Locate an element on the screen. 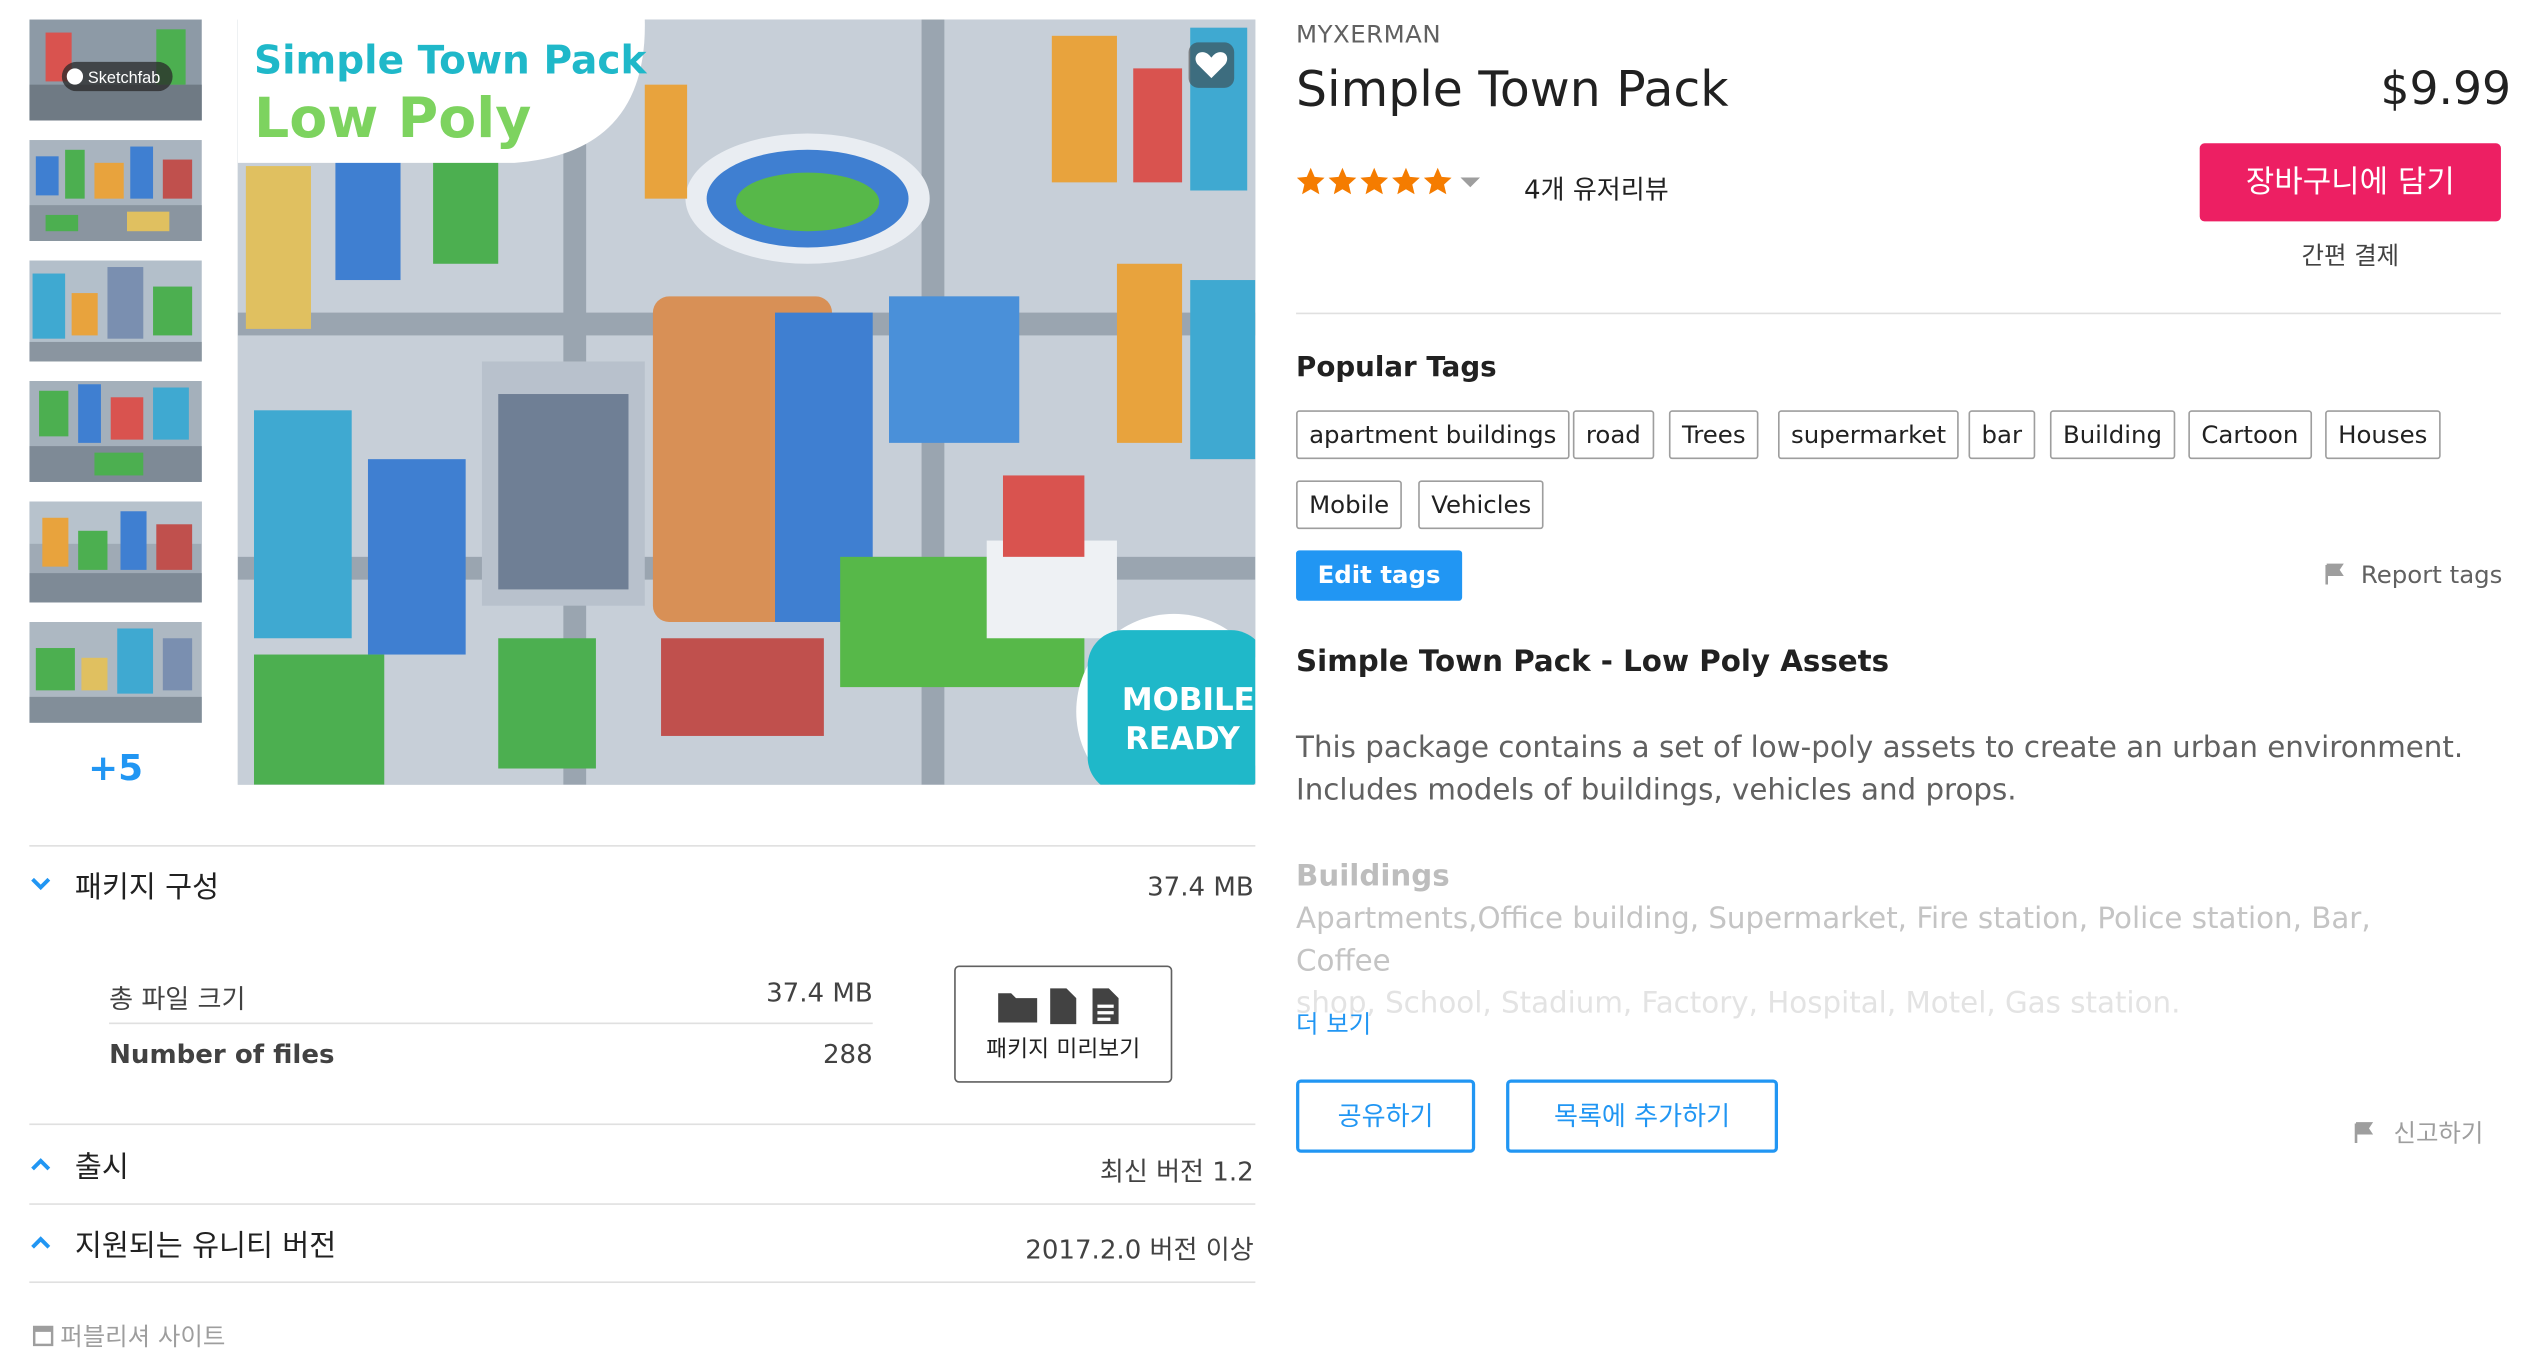 The image size is (2540, 1355). tag-mobile: Mobile is located at coordinates (1349, 505).